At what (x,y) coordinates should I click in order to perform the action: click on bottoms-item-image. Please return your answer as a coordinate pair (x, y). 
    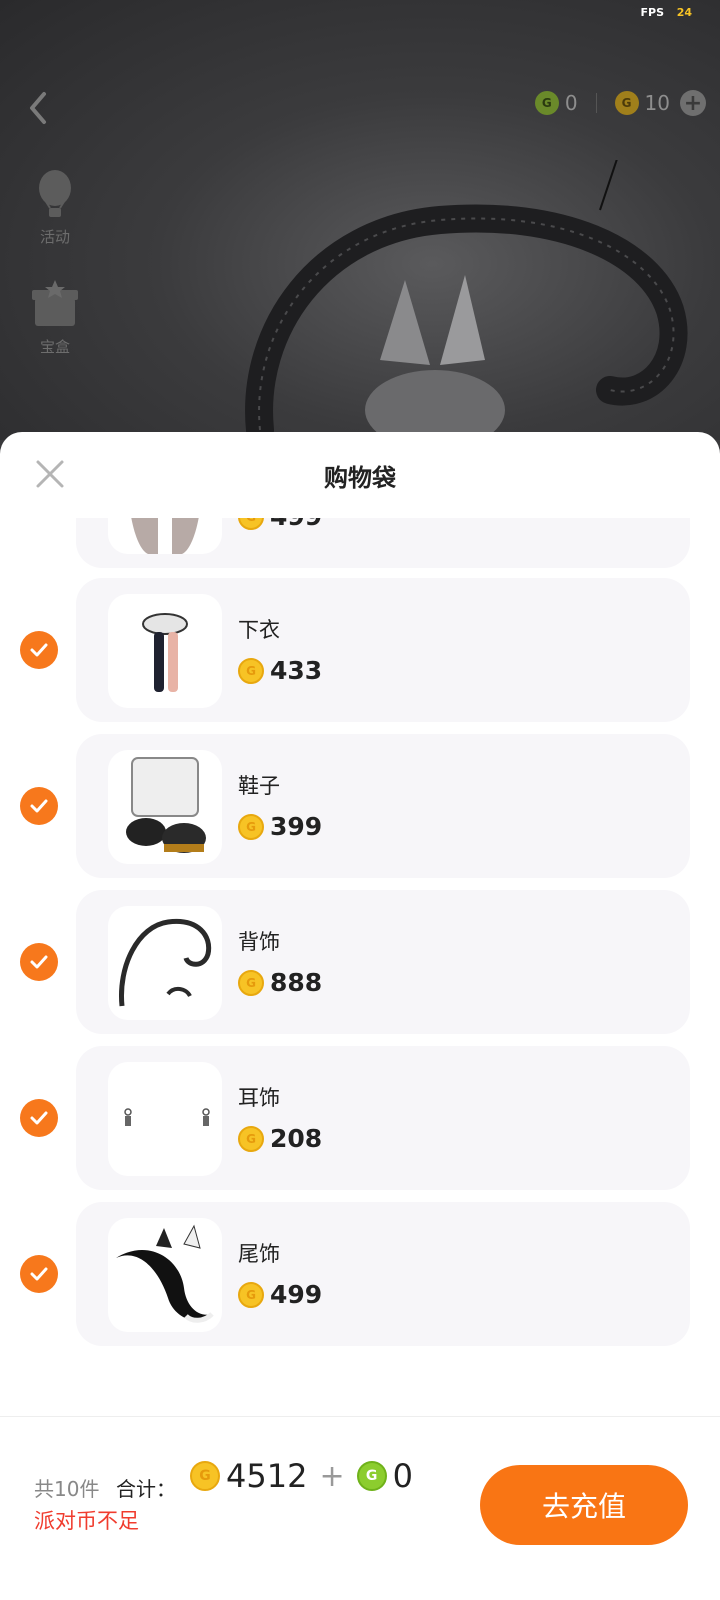
    Looking at the image, I should click on (165, 652).